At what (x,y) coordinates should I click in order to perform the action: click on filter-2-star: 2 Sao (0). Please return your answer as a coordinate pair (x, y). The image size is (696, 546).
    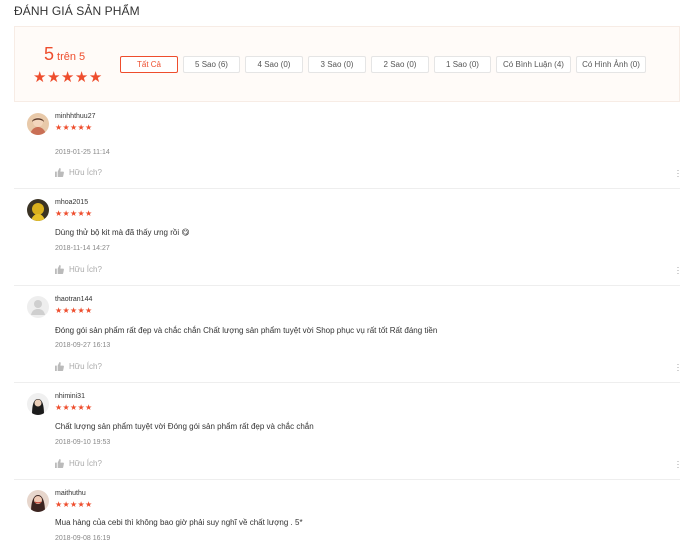
    Looking at the image, I should click on (400, 64).